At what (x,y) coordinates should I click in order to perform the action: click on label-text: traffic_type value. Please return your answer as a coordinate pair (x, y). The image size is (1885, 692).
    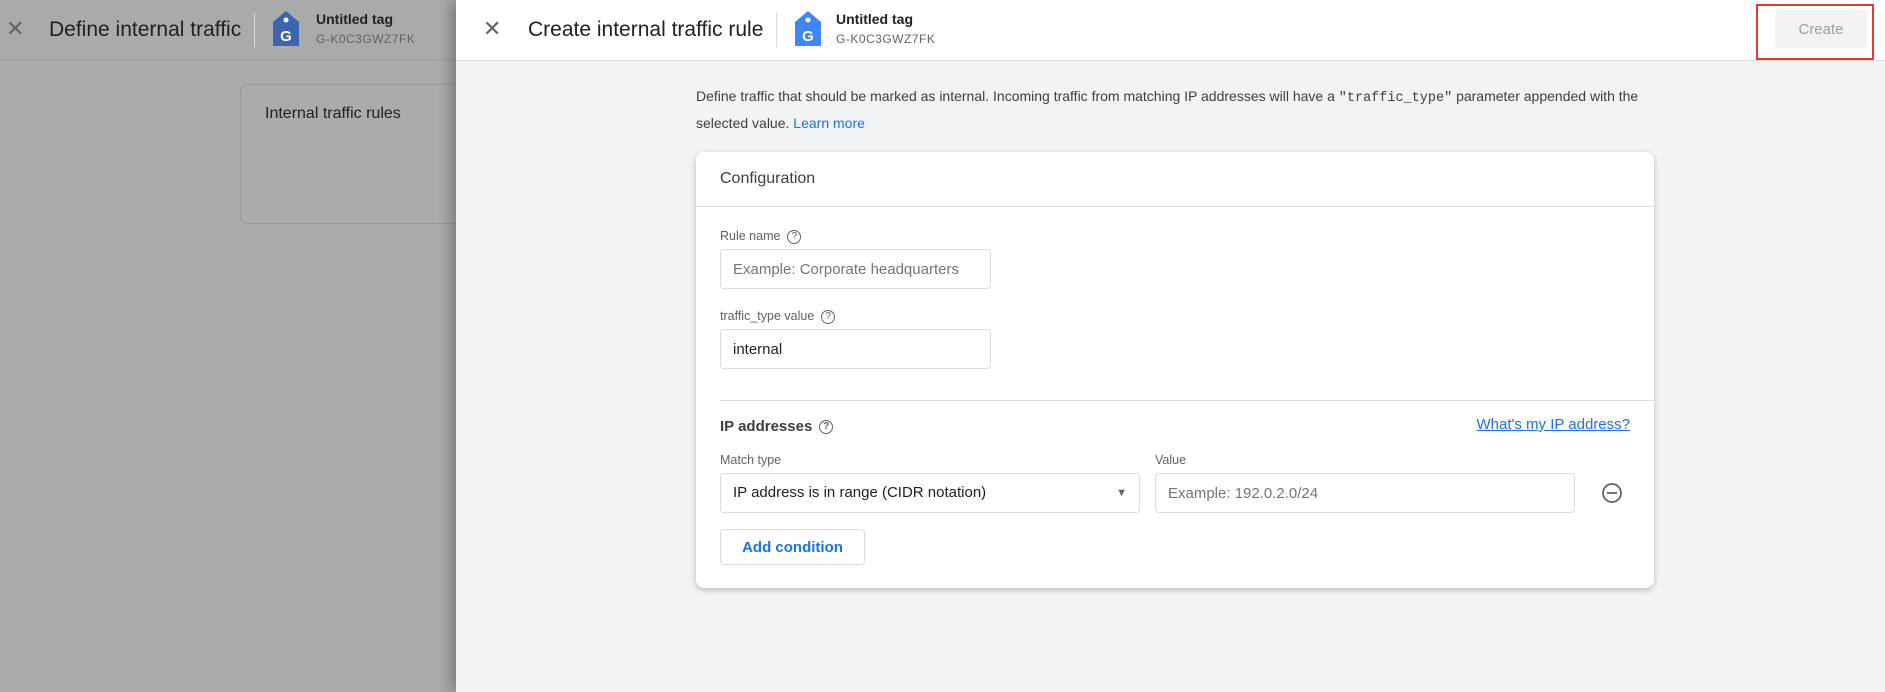
    Looking at the image, I should click on (767, 316).